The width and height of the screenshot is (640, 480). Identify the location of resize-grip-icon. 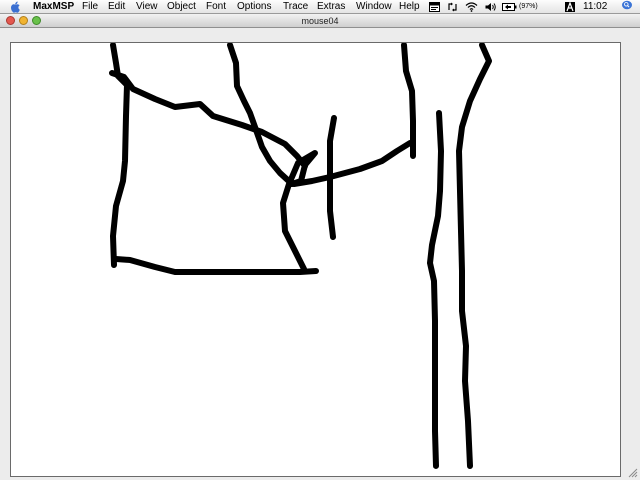
(632, 472).